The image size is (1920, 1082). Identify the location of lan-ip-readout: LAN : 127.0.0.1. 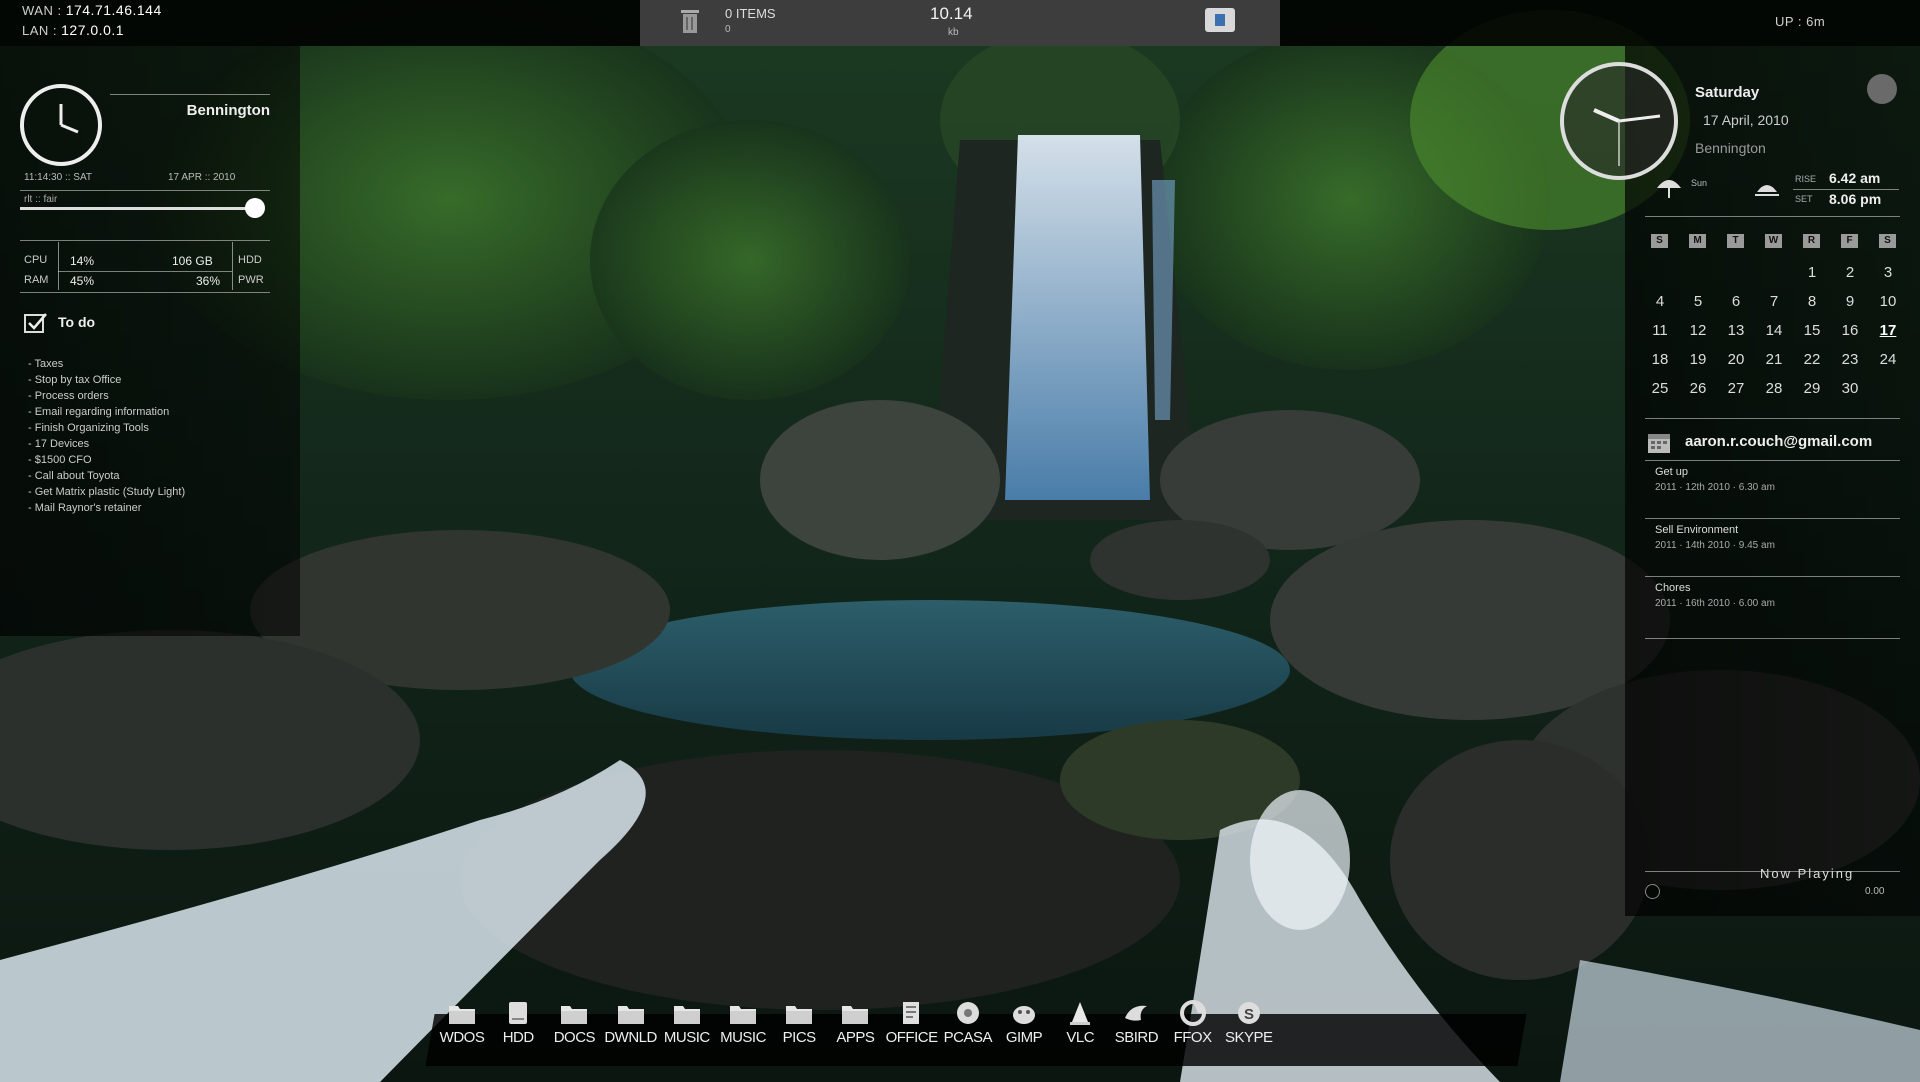
(73, 30).